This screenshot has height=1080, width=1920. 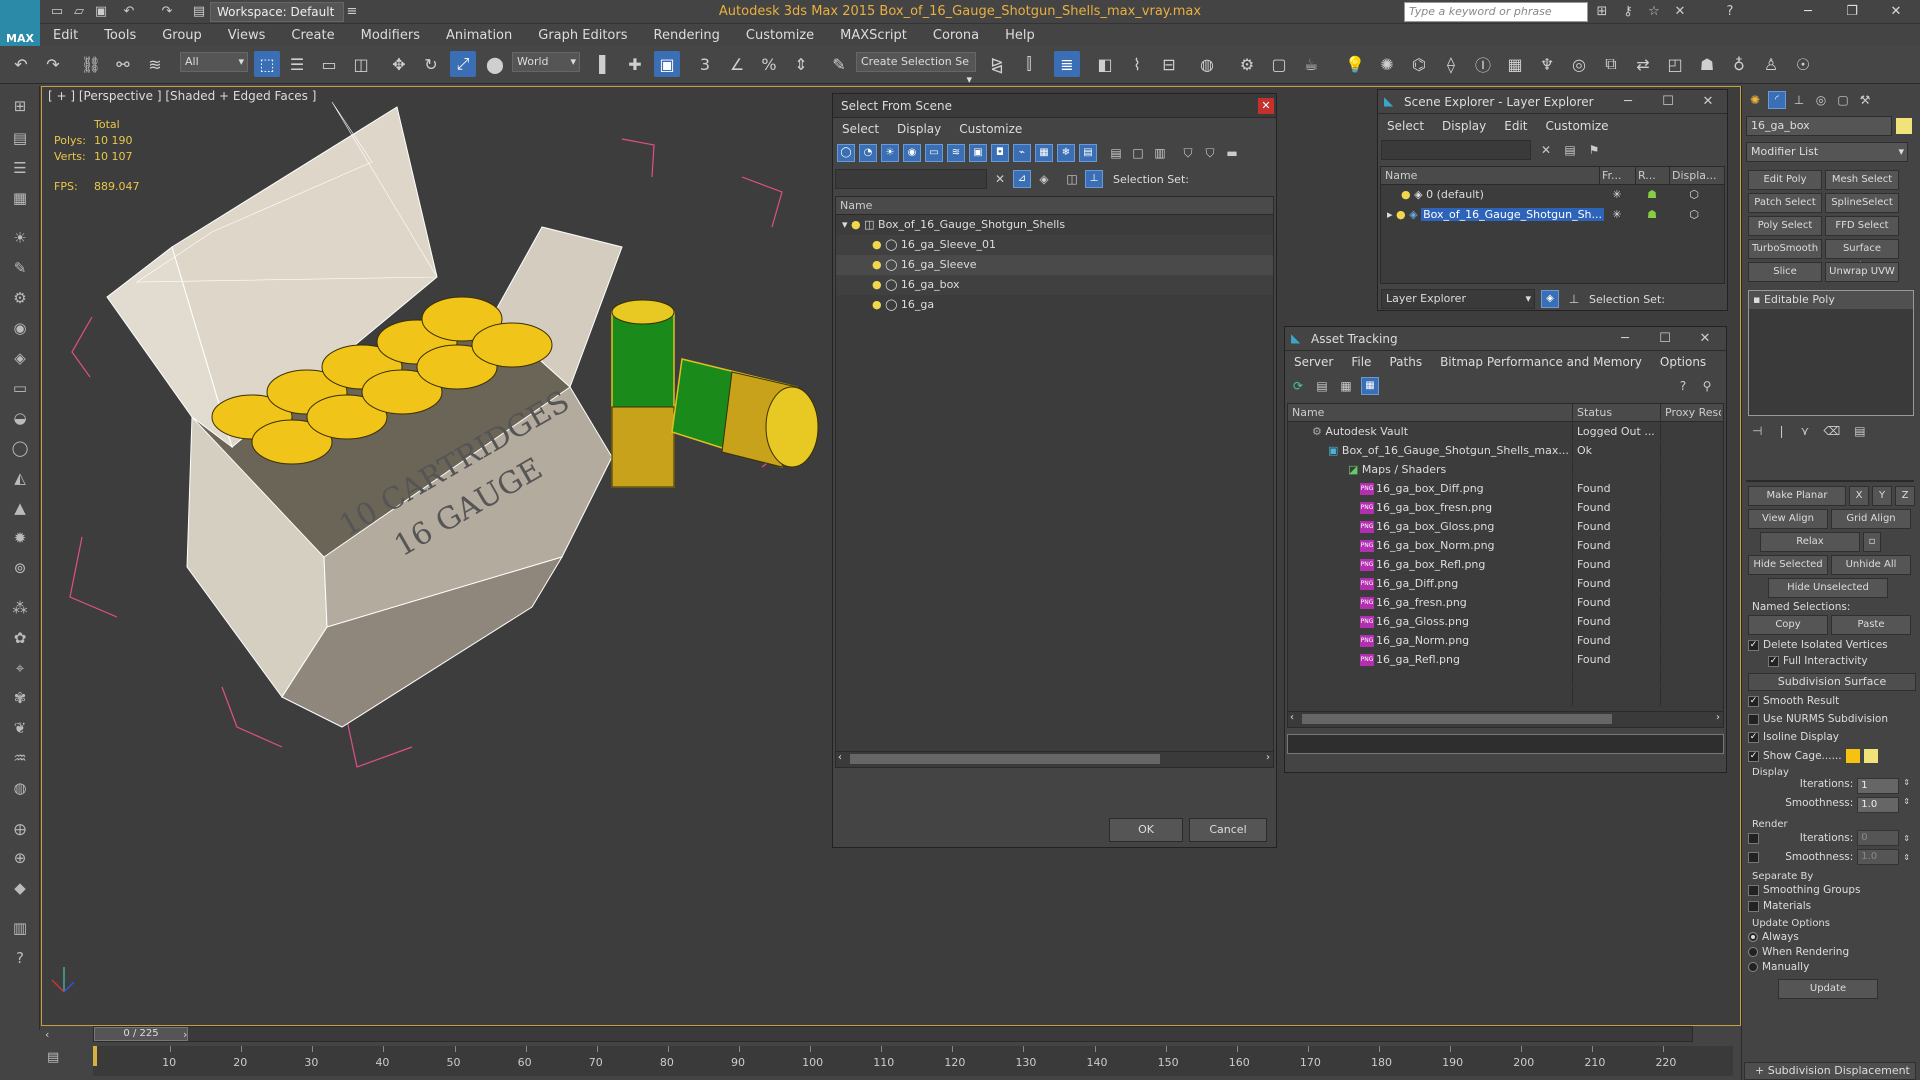 What do you see at coordinates (120, 35) in the screenshot?
I see `menu-tools: Tools` at bounding box center [120, 35].